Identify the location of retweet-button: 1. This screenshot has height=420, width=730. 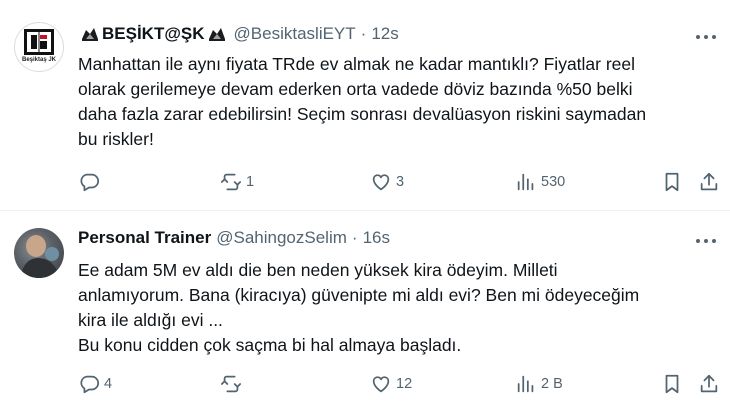
(237, 182).